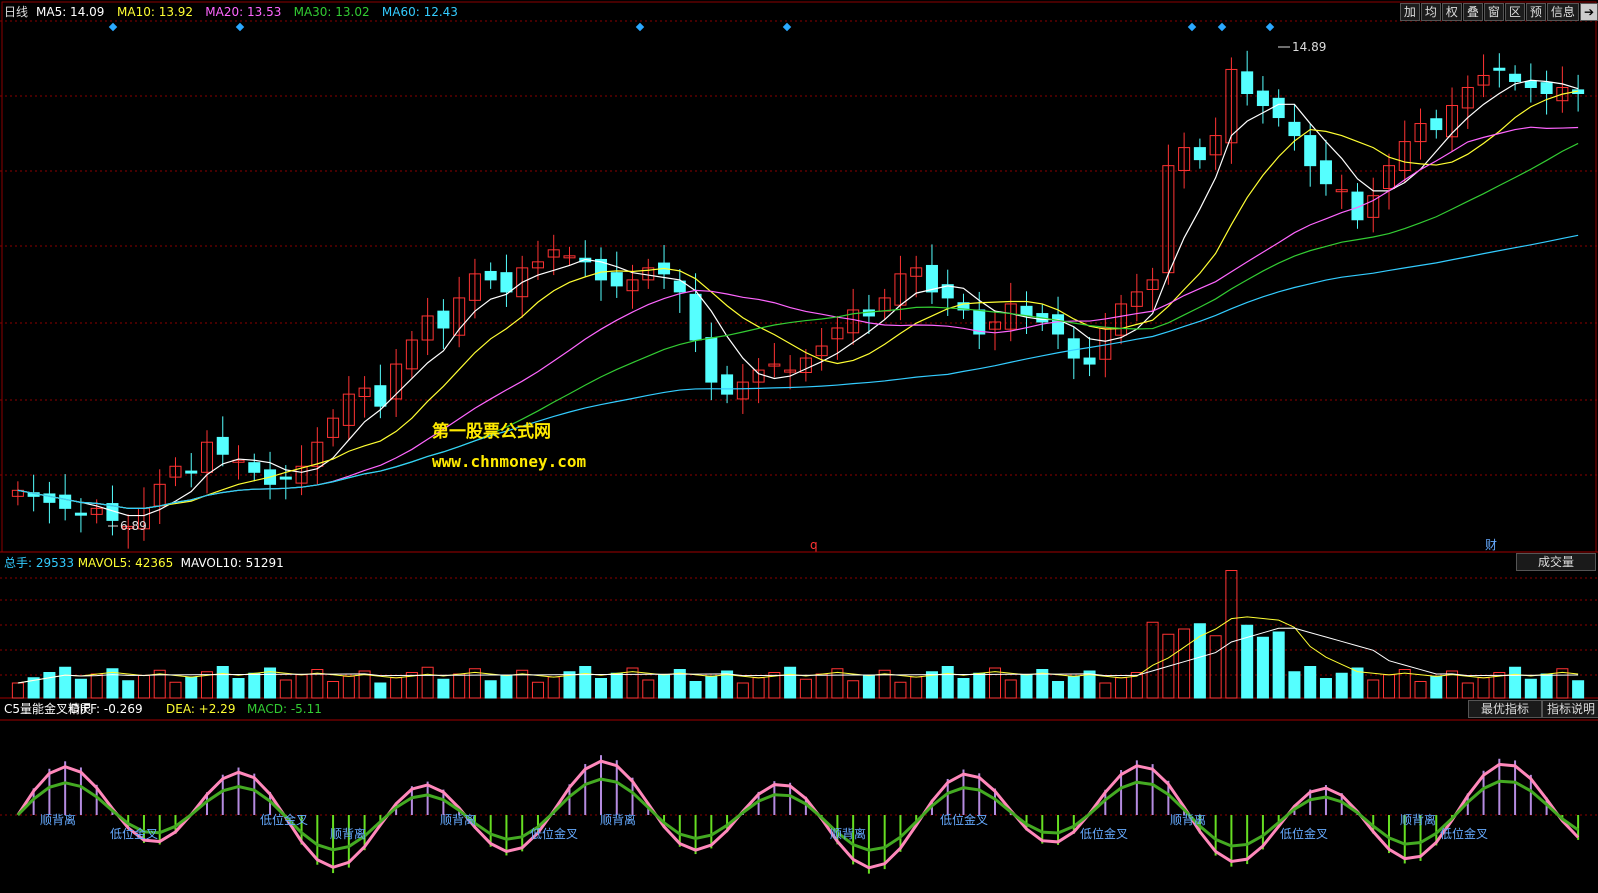 The height and width of the screenshot is (893, 1598). I want to click on diff-line, so click(798, 814).